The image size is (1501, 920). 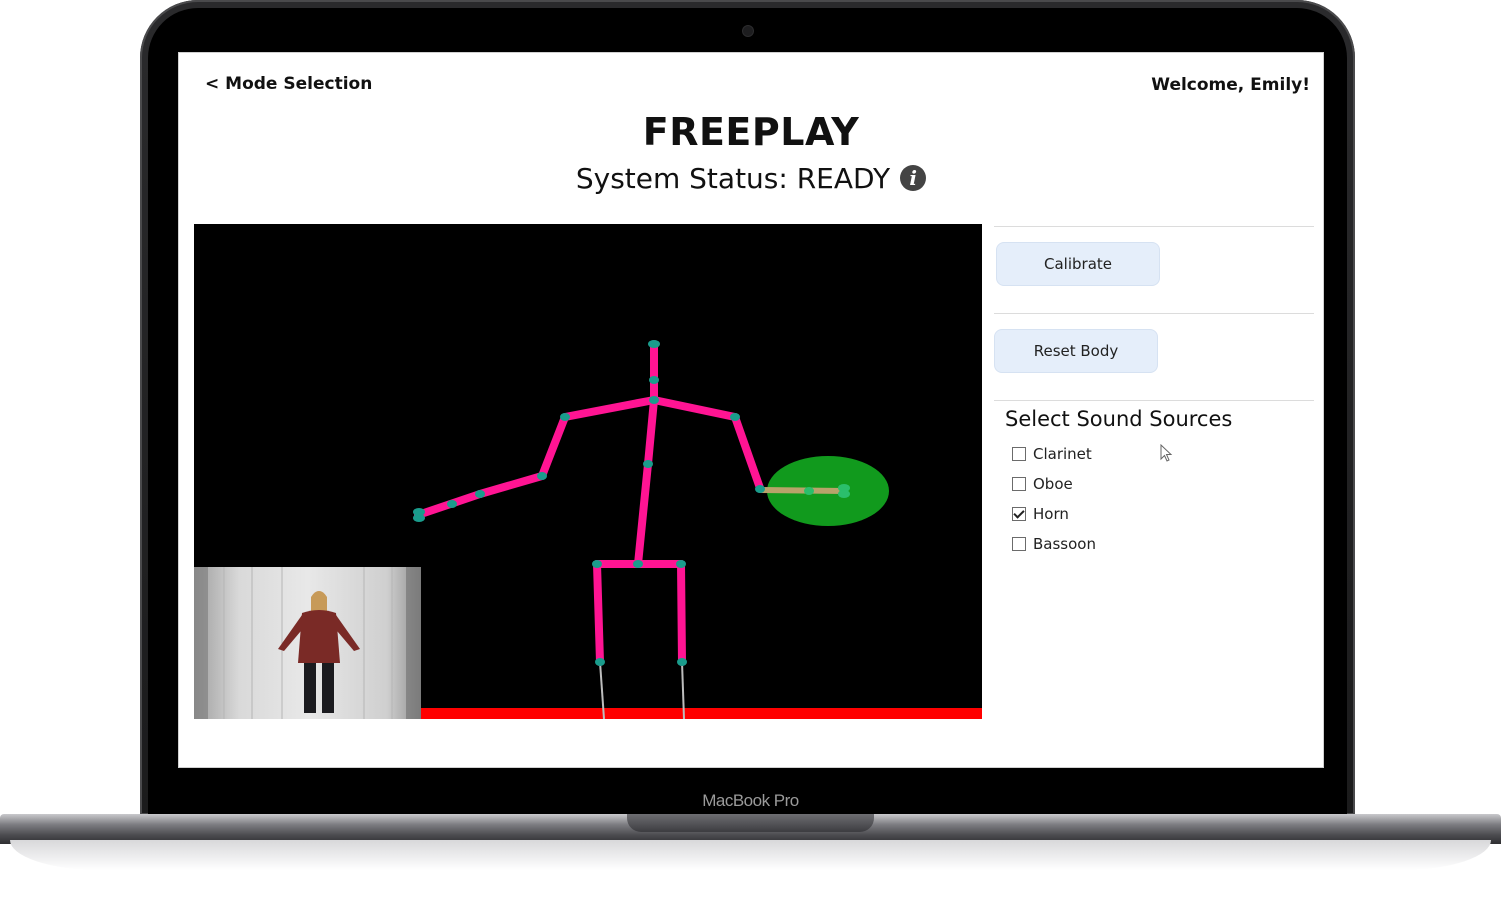 What do you see at coordinates (1019, 454) in the screenshot?
I see `clarinet-checkbox` at bounding box center [1019, 454].